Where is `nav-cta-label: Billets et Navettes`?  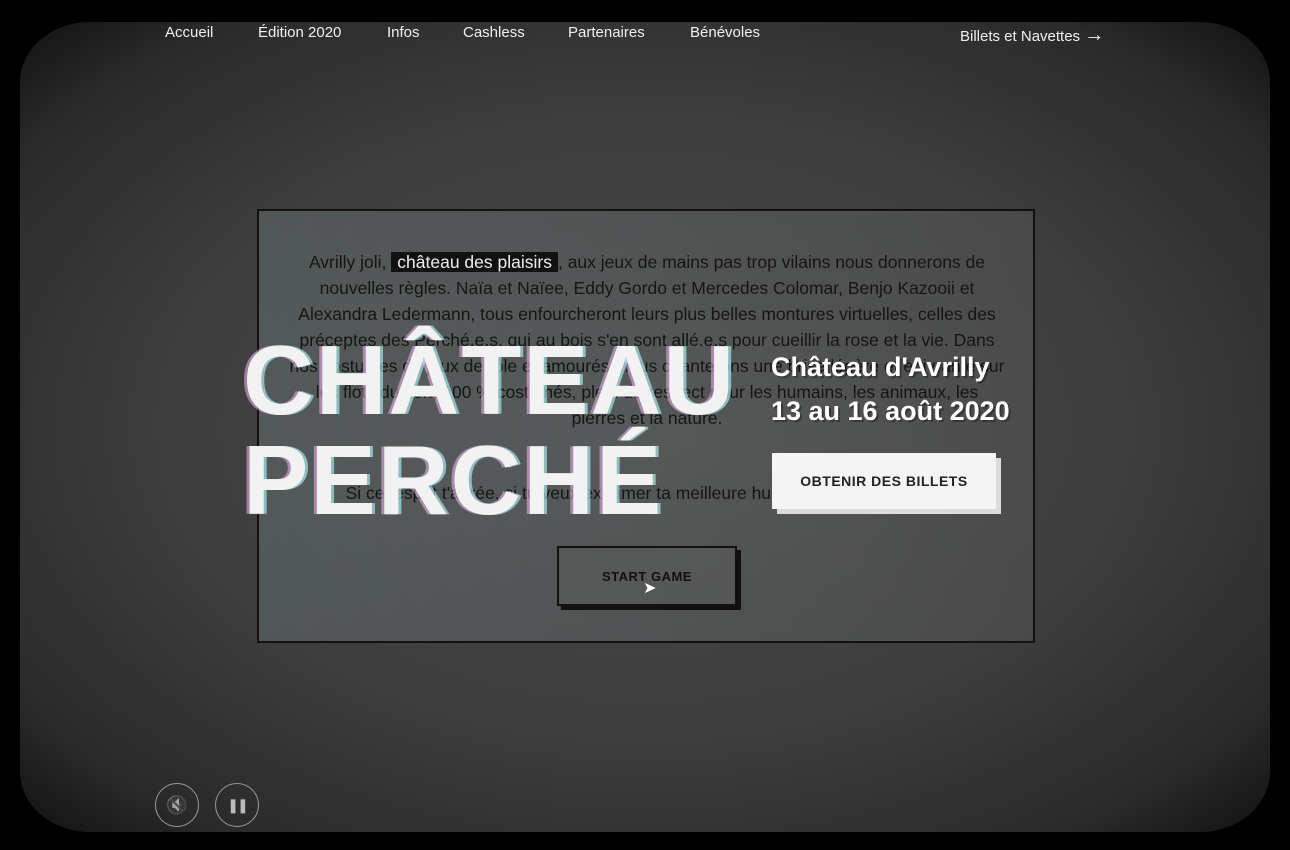 nav-cta-label: Billets et Navettes is located at coordinates (1020, 36).